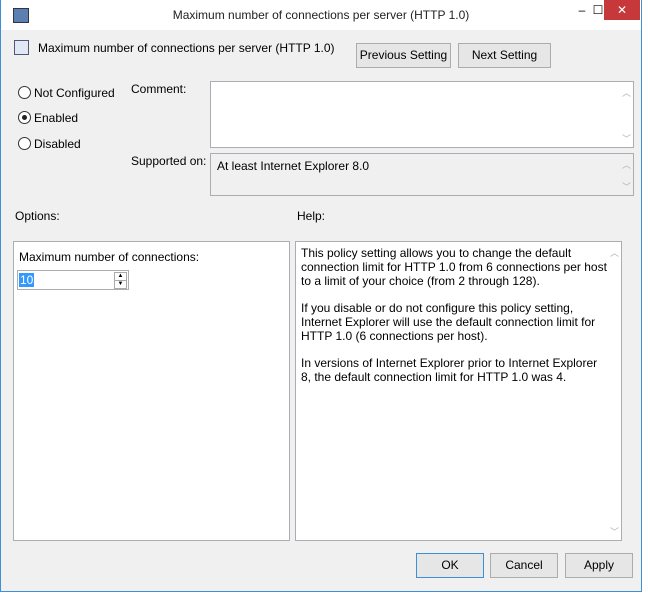 The width and height of the screenshot is (650, 596). What do you see at coordinates (21, 47) in the screenshot?
I see `setting-icon` at bounding box center [21, 47].